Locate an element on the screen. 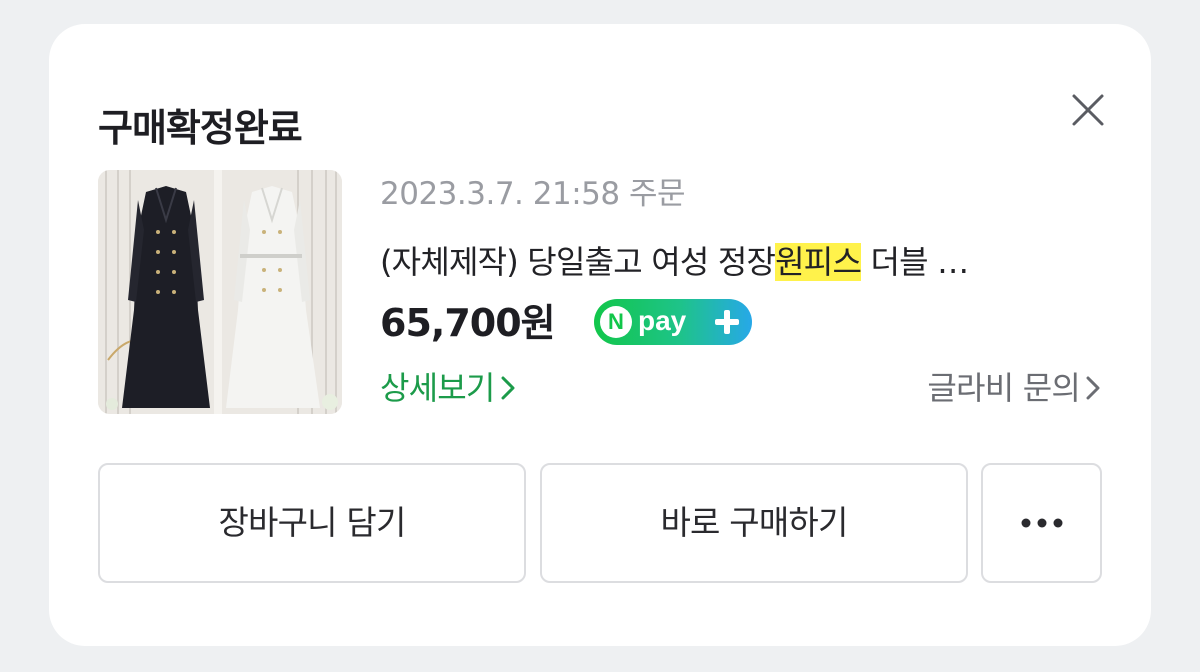 This screenshot has height=672, width=1200. buy-now-button: 바로 구매하기 is located at coordinates (754, 523).